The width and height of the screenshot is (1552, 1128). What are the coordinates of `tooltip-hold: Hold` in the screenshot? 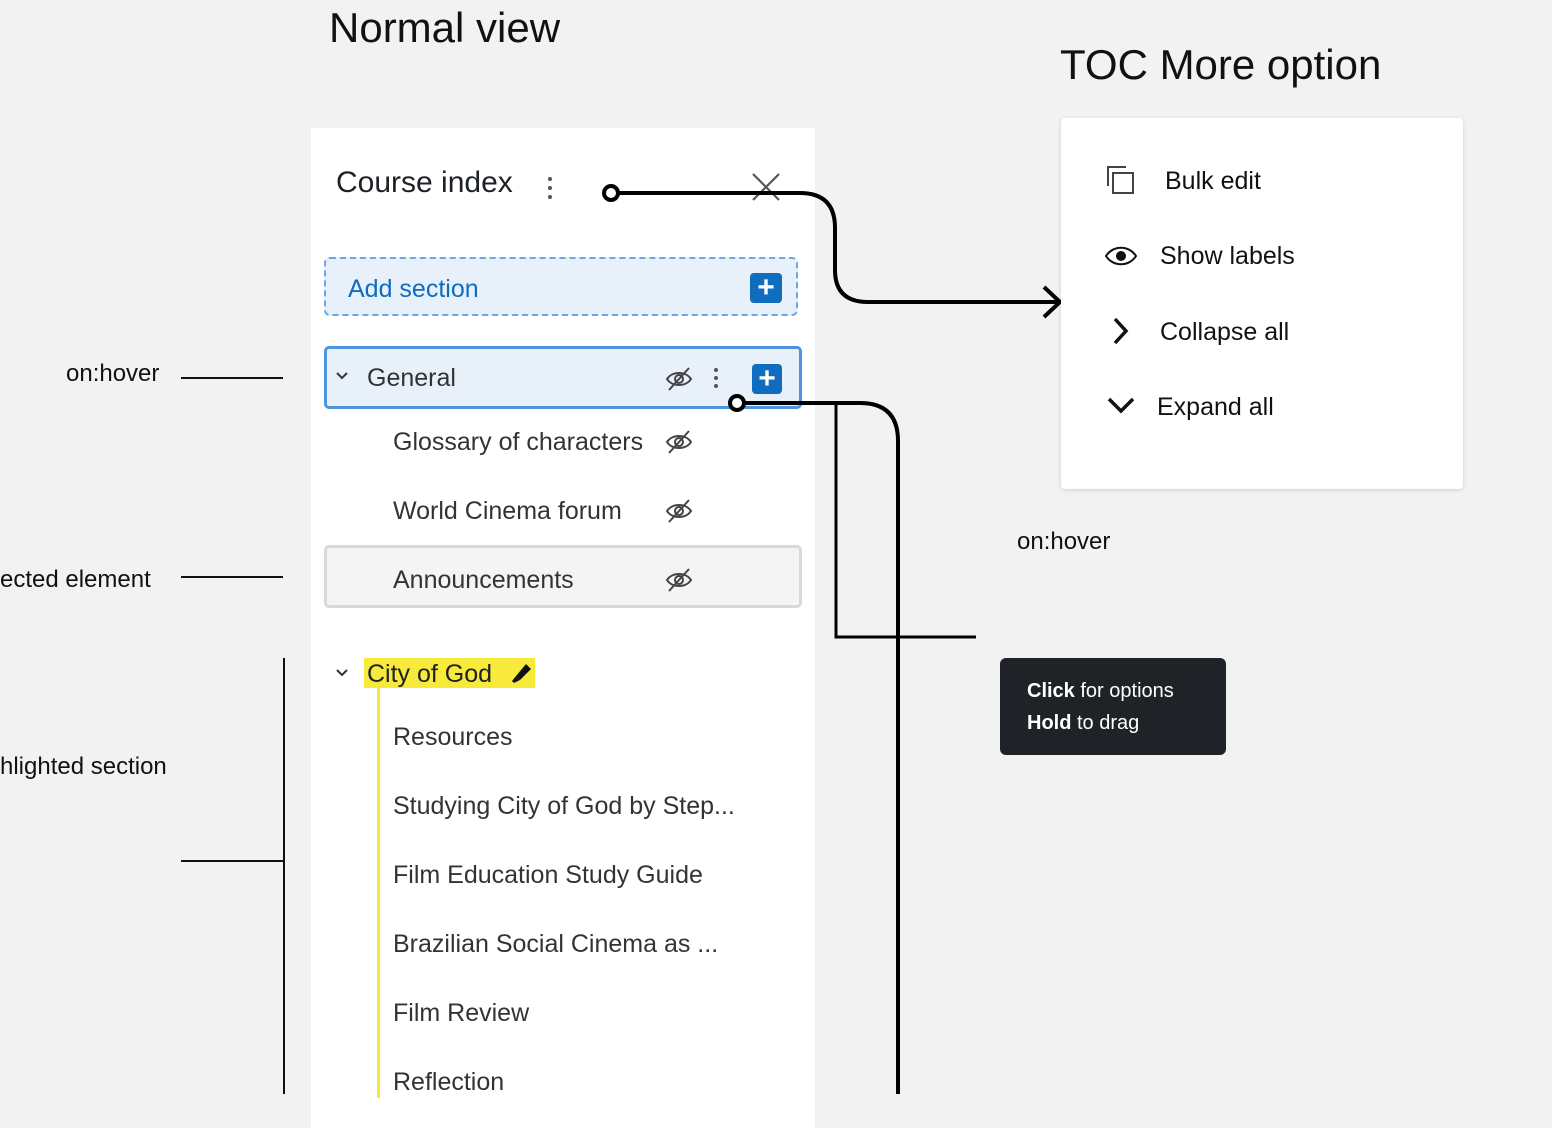 It's located at (1049, 723).